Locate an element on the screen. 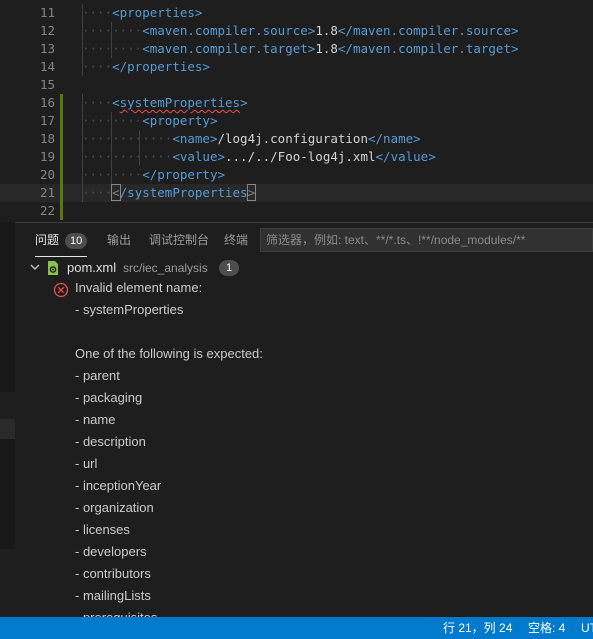  tab-debug-console: 调试控制台 is located at coordinates (179, 240).